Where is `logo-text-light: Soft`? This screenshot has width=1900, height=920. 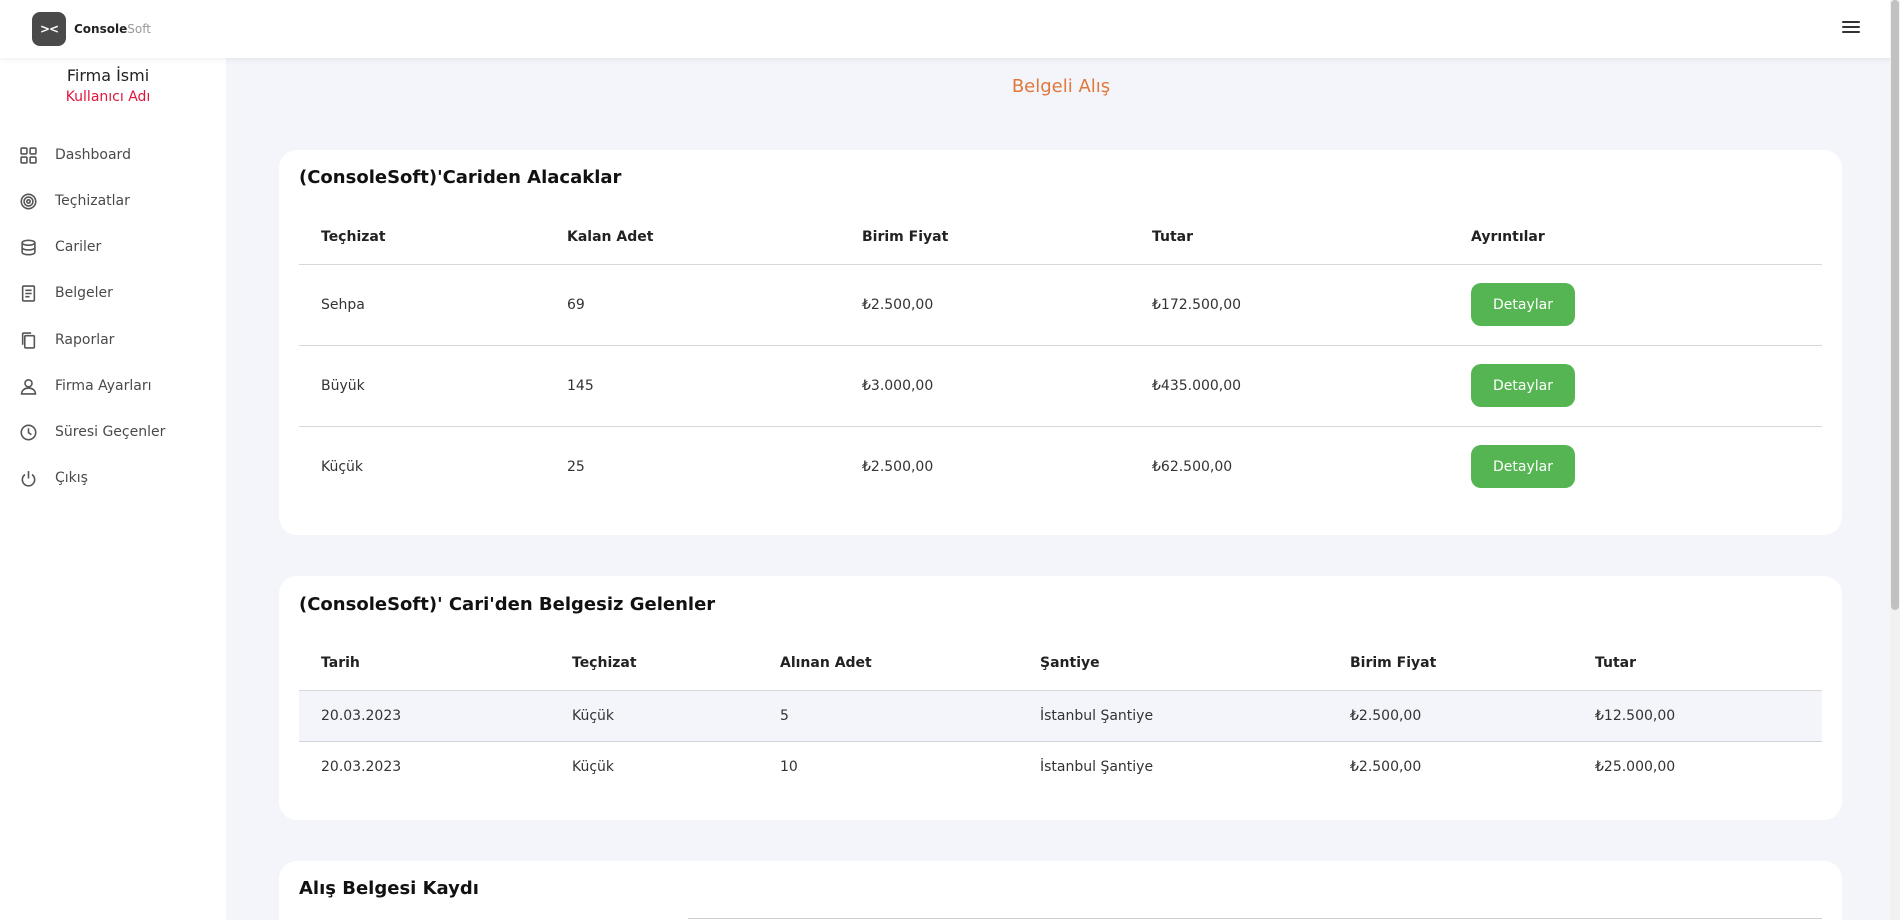
logo-text-light: Soft is located at coordinates (139, 29).